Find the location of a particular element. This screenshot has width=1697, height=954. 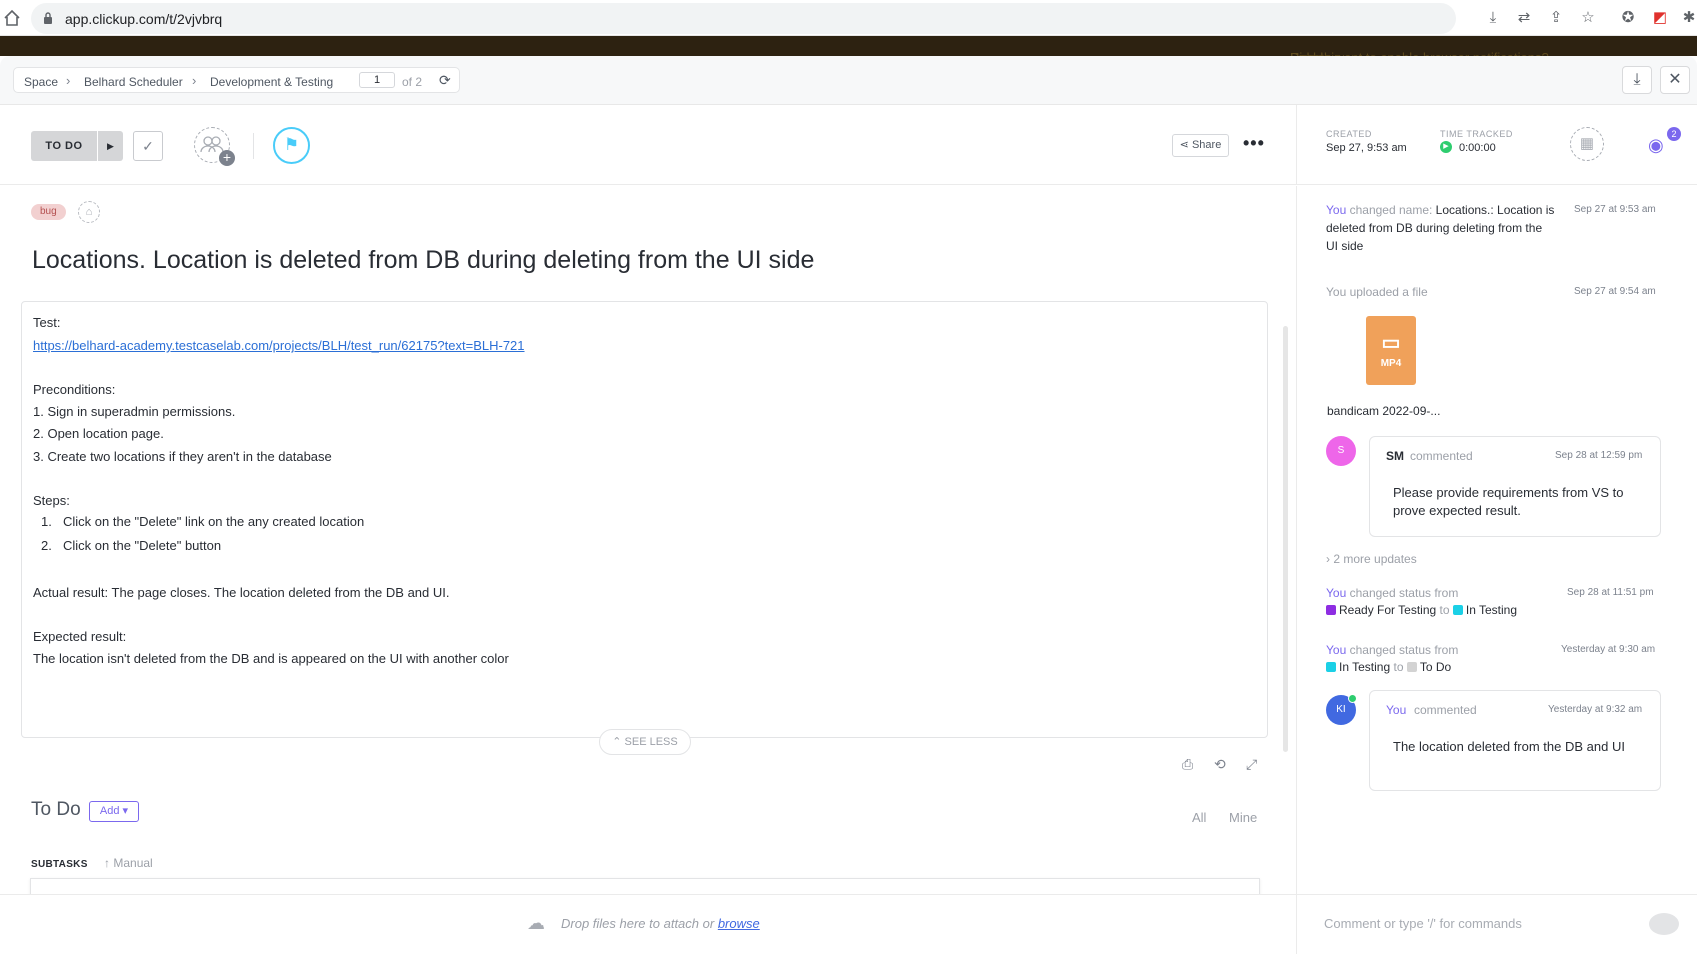

extension-icon: ✪ is located at coordinates (1628, 18).